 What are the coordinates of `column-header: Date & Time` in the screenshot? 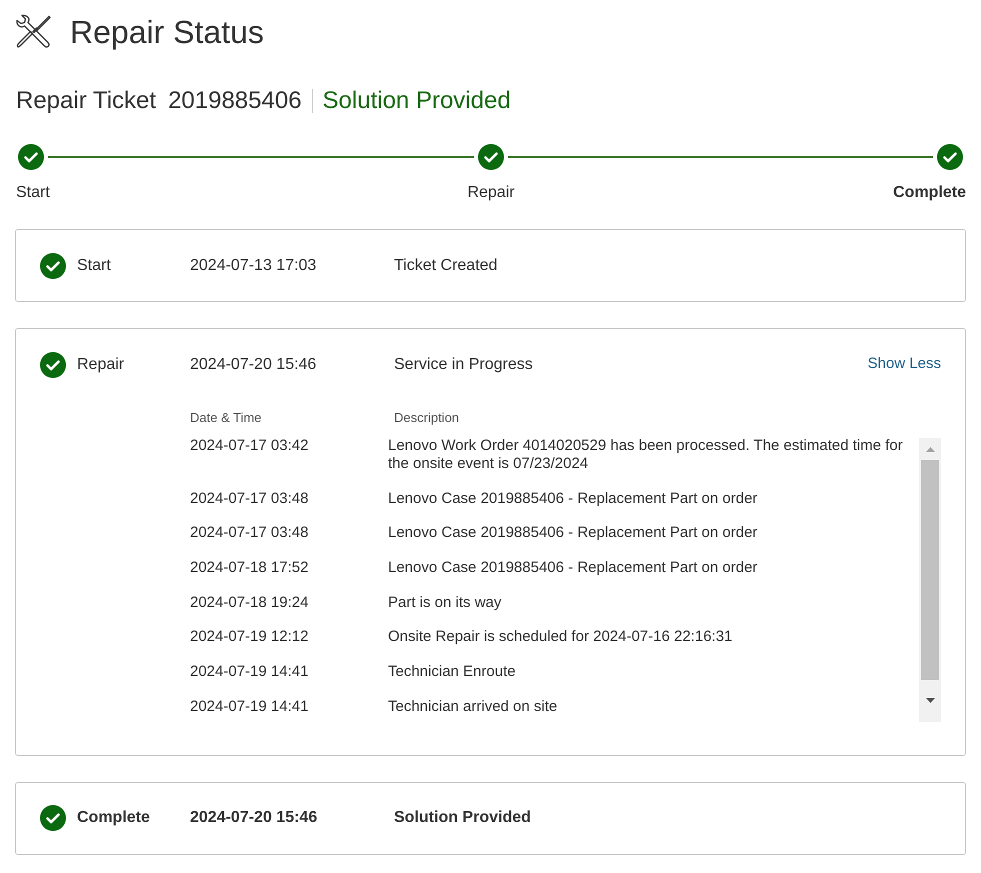 It's located at (226, 417).